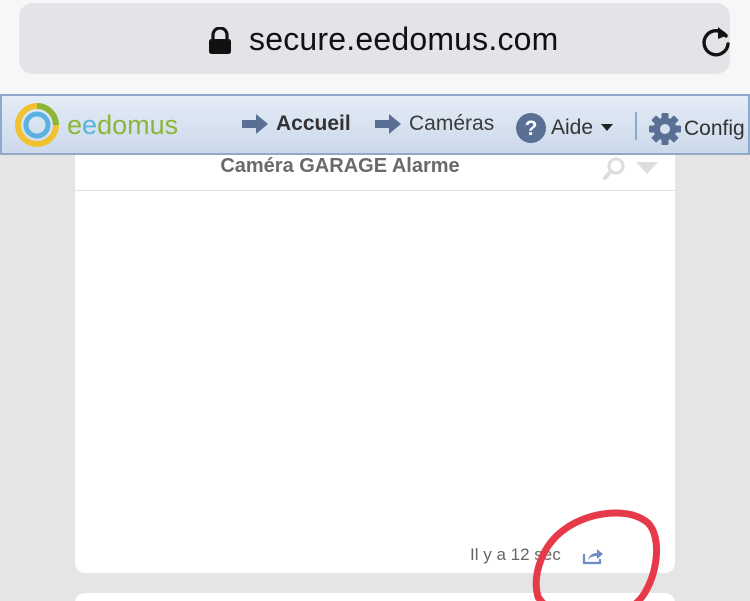 The width and height of the screenshot is (750, 601). I want to click on chevron-down-icon, so click(647, 168).